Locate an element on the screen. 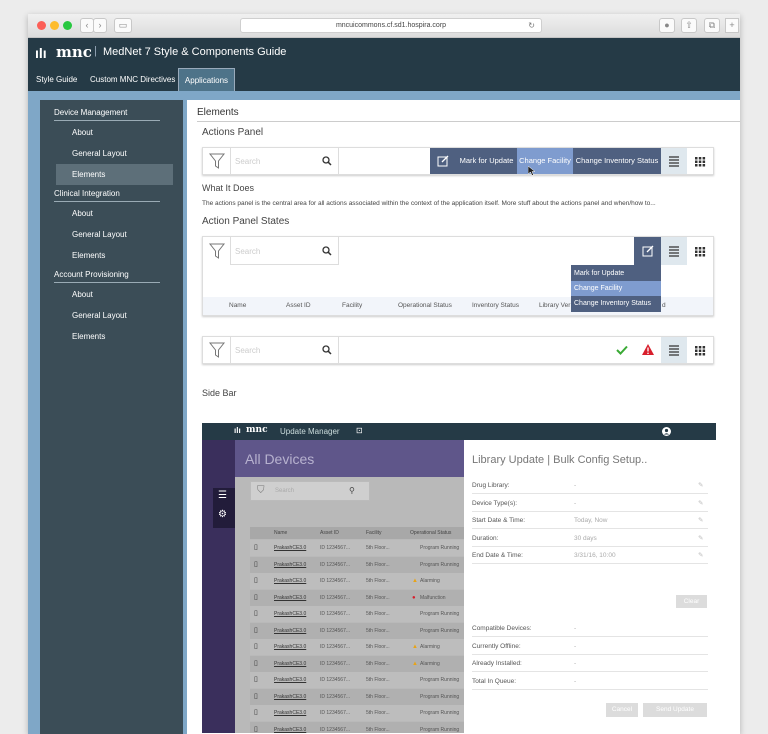  download-icon: ● is located at coordinates (667, 25).